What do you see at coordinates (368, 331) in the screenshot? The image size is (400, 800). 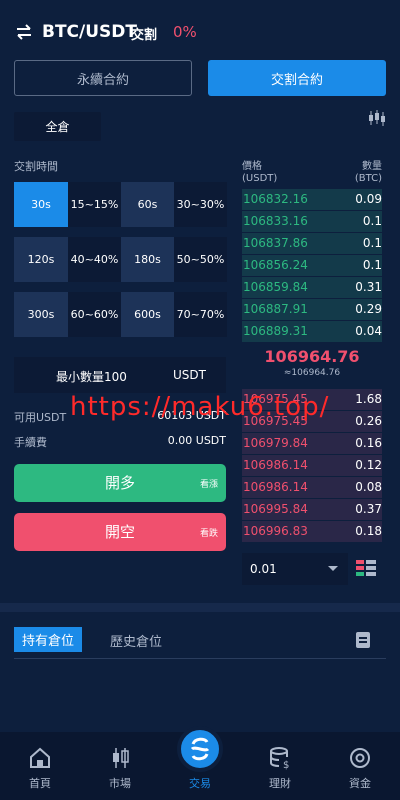 I see `bid-qty: 0.04` at bounding box center [368, 331].